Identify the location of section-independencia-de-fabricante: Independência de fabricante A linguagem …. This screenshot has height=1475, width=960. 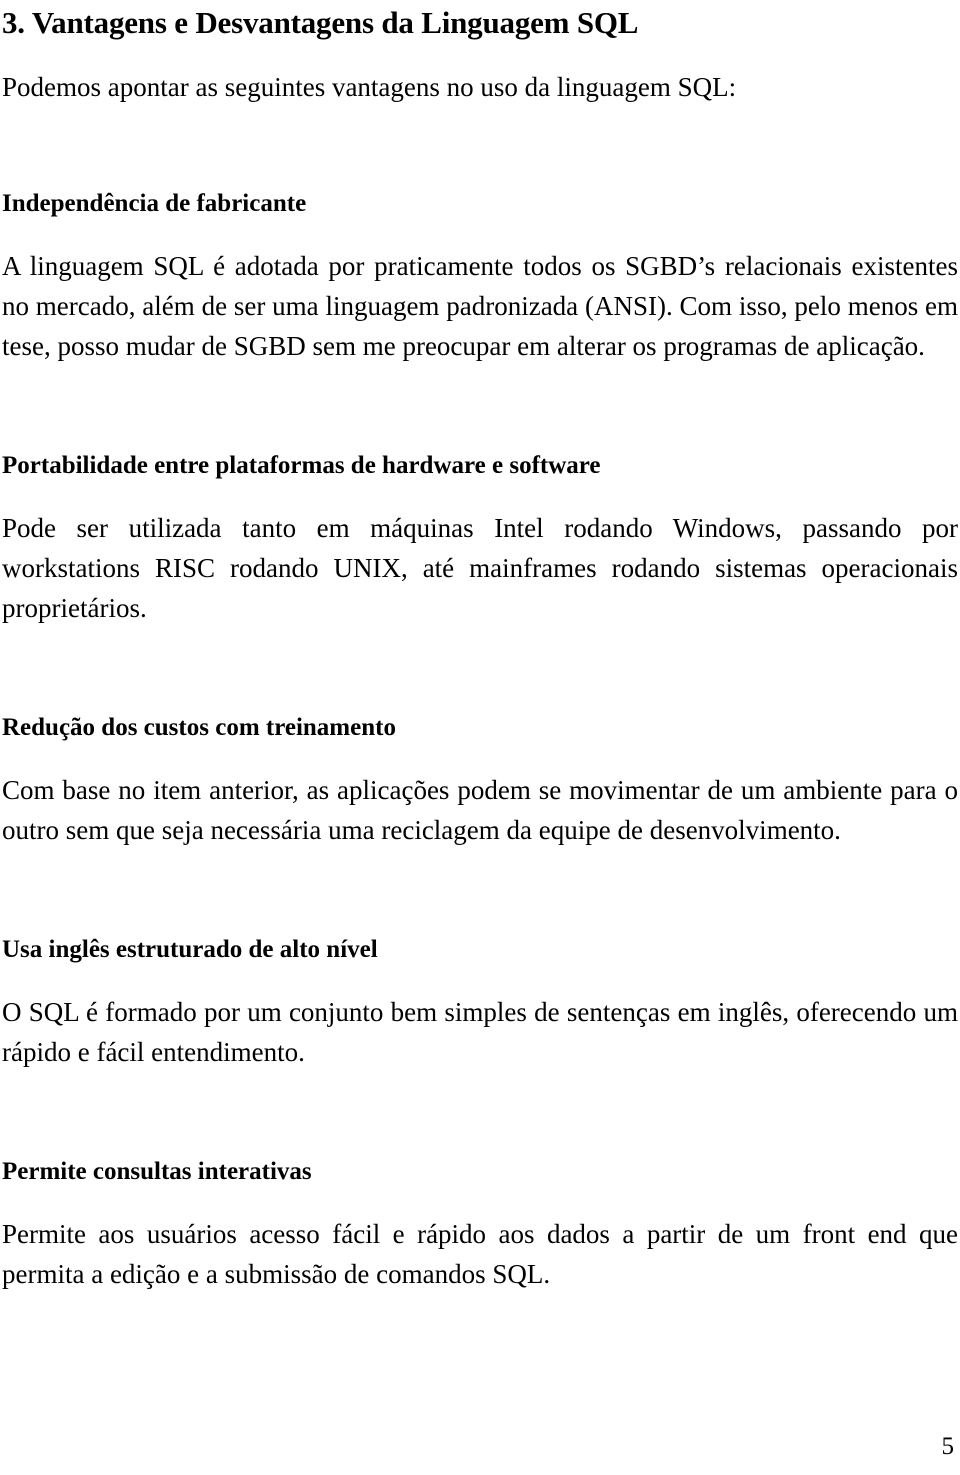
(480, 277).